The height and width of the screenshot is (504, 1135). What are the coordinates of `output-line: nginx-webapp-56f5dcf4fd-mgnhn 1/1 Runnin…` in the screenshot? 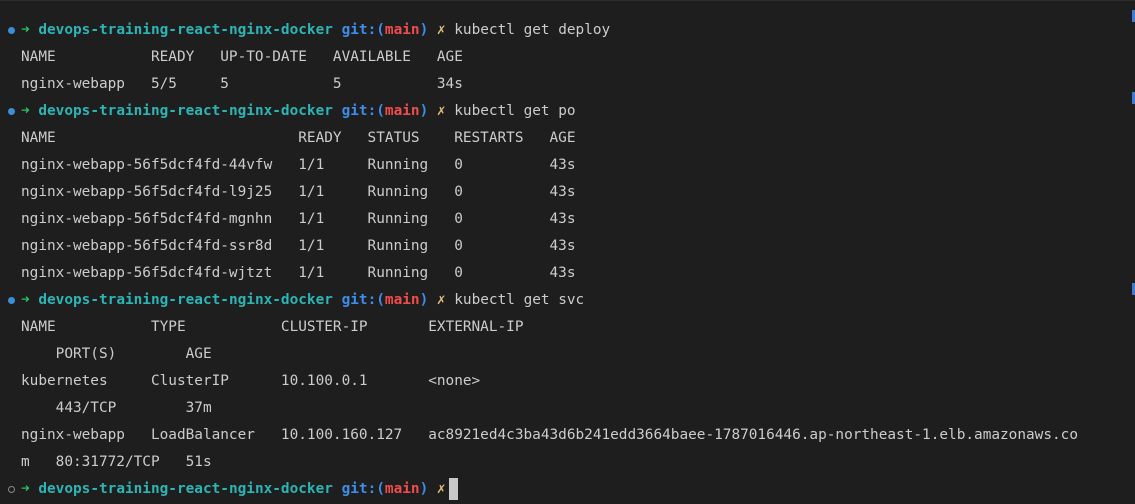 It's located at (567, 219).